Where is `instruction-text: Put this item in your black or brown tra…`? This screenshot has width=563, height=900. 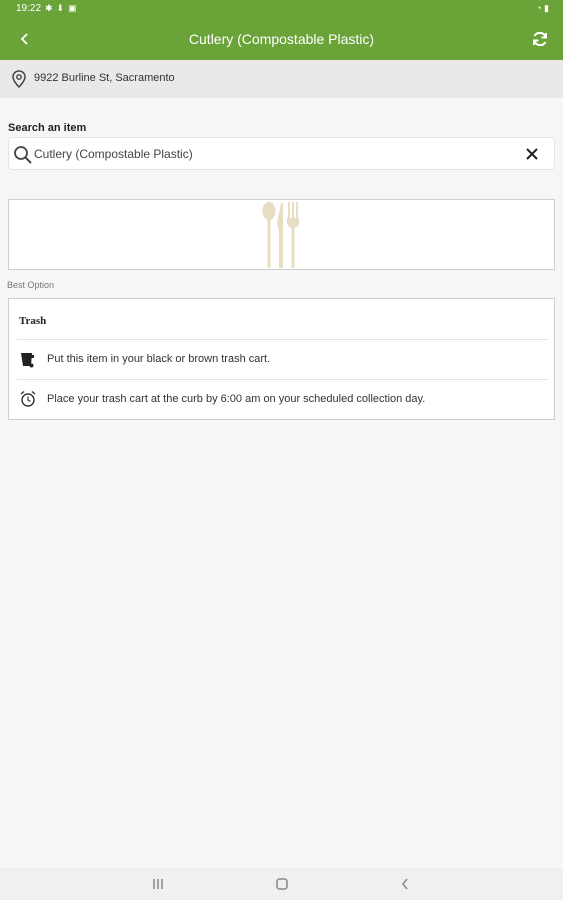 instruction-text: Put this item in your black or brown tra… is located at coordinates (159, 359).